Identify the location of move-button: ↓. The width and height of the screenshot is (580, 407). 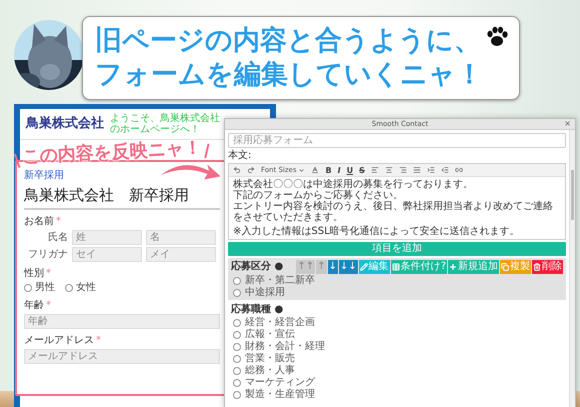
(333, 267).